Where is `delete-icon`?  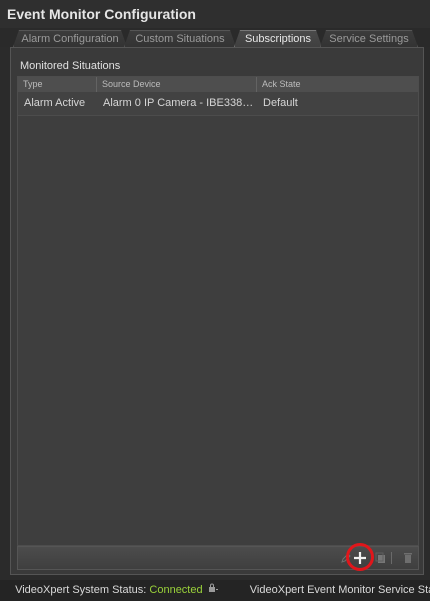 delete-icon is located at coordinates (408, 558).